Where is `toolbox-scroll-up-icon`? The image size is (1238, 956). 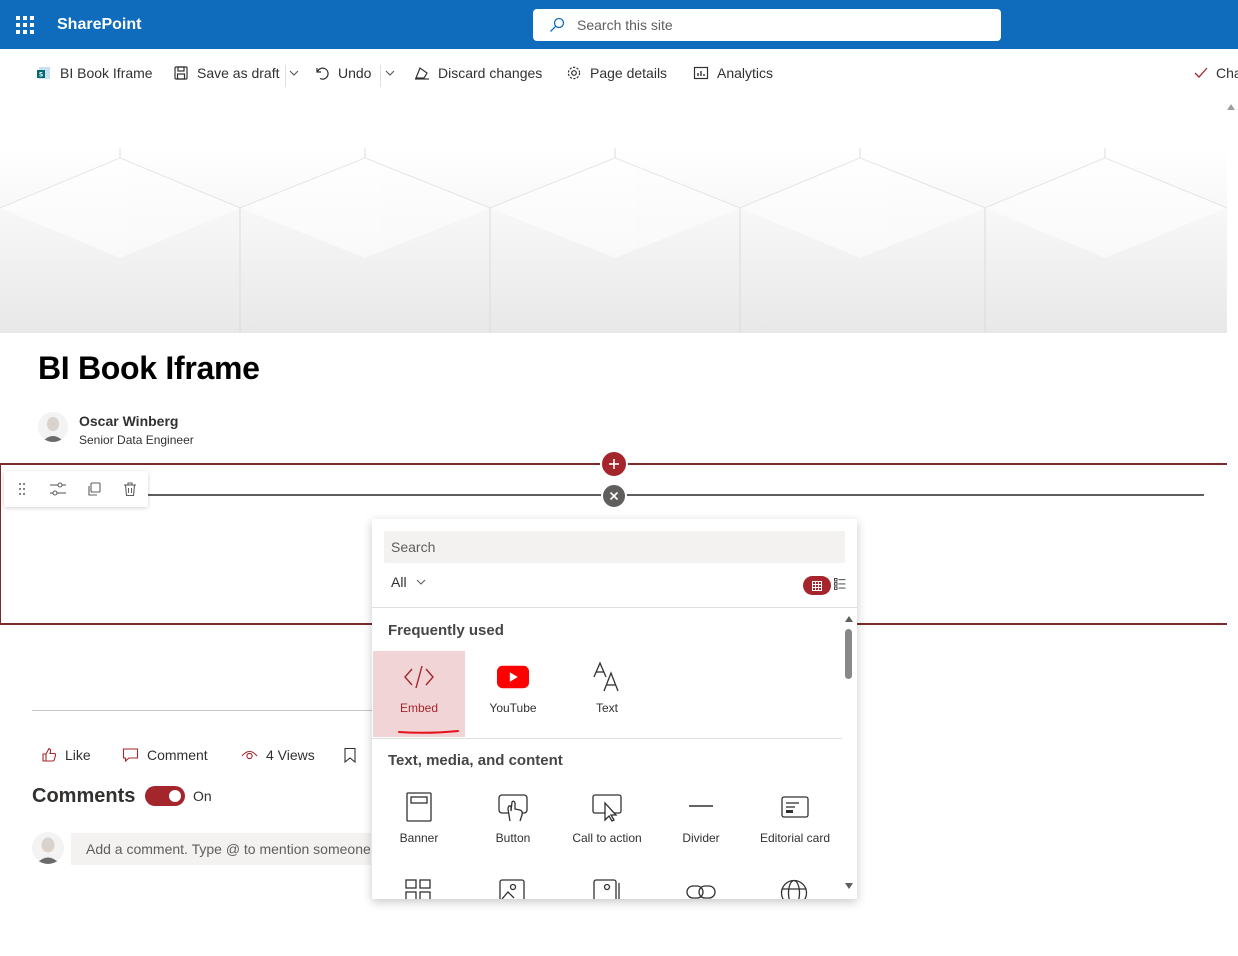
toolbox-scroll-up-icon is located at coordinates (849, 619).